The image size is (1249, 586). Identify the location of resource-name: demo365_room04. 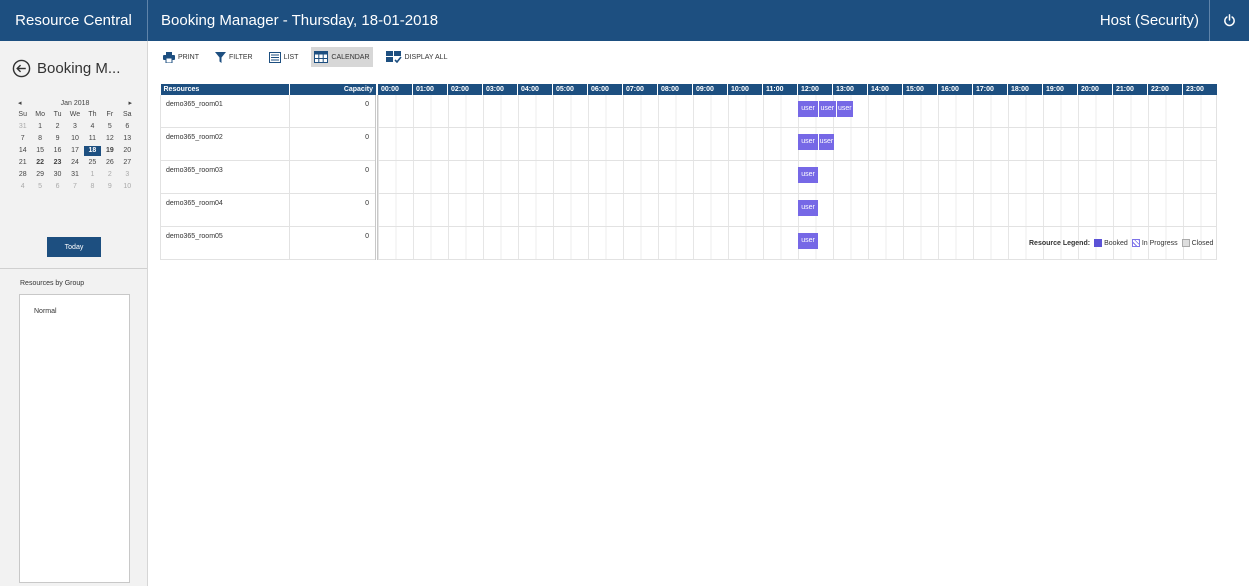
(225, 210).